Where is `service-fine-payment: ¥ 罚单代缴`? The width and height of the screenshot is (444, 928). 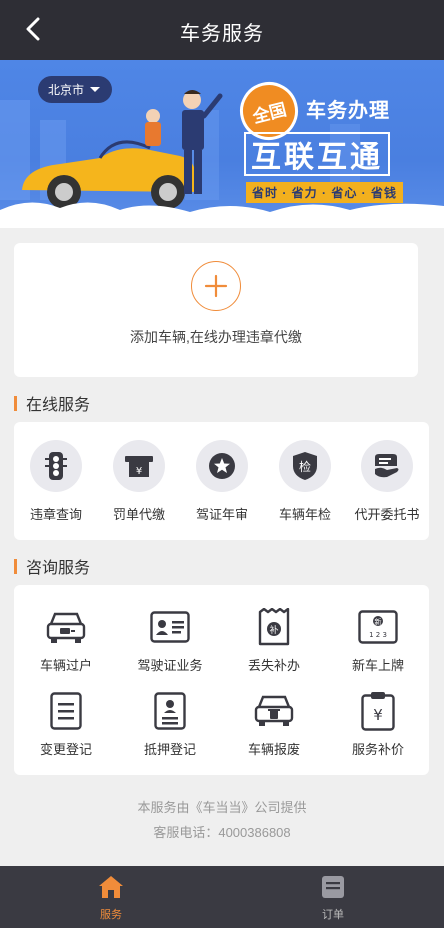
service-fine-payment: ¥ 罚单代缴 is located at coordinates (139, 481).